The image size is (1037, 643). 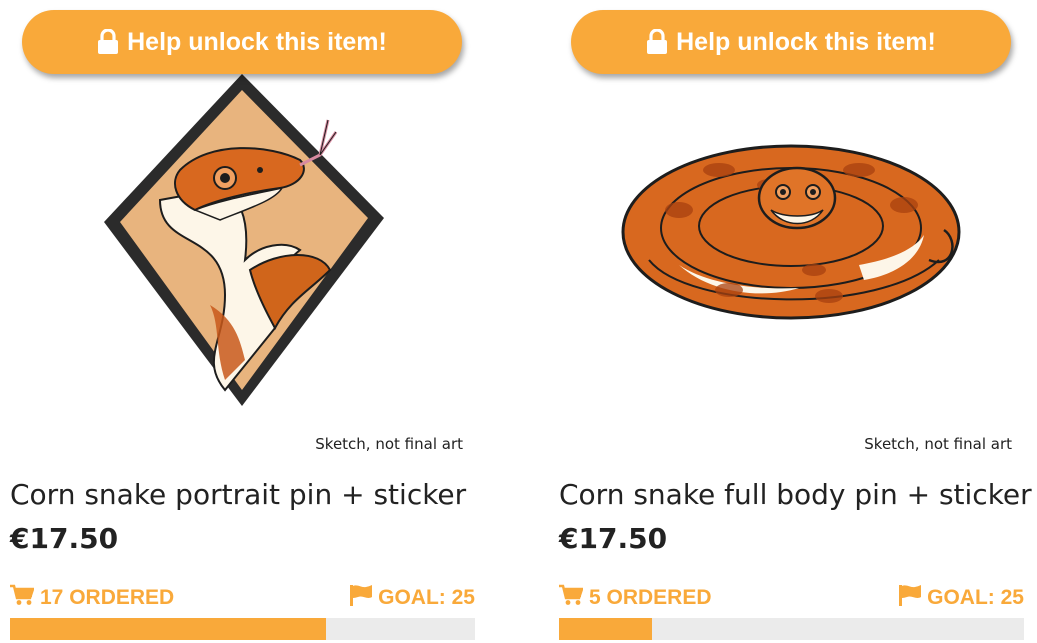 I want to click on order-stats: 5 ORDERED GOAL: 25, so click(x=791, y=597).